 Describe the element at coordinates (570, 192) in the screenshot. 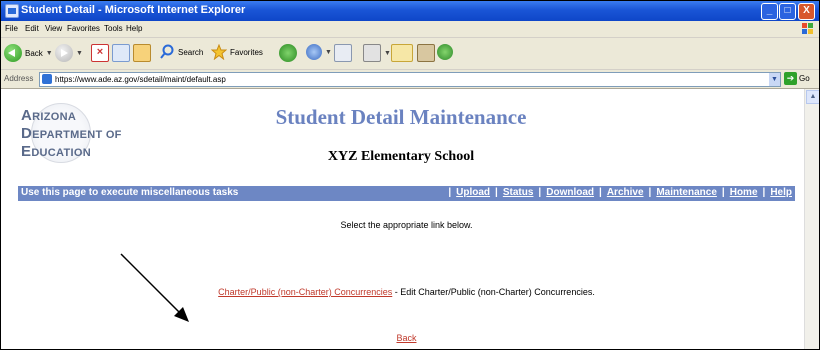

I see `nav-link-download: Download` at that location.